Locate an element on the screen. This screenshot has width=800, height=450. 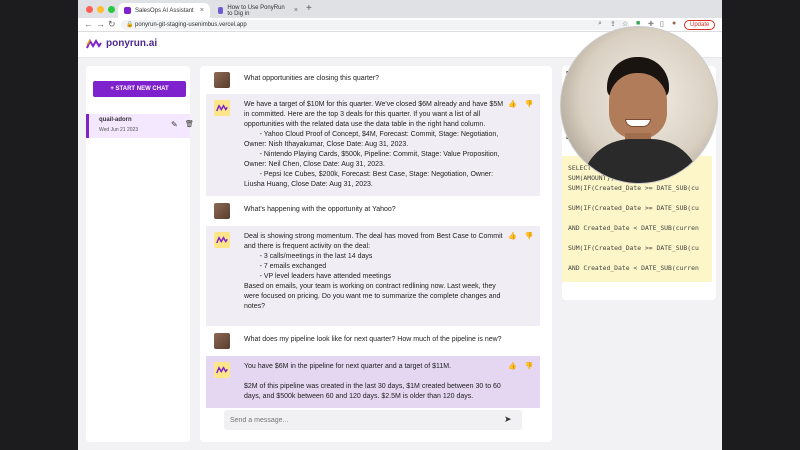
search-icon: ⌕ is located at coordinates (600, 24).